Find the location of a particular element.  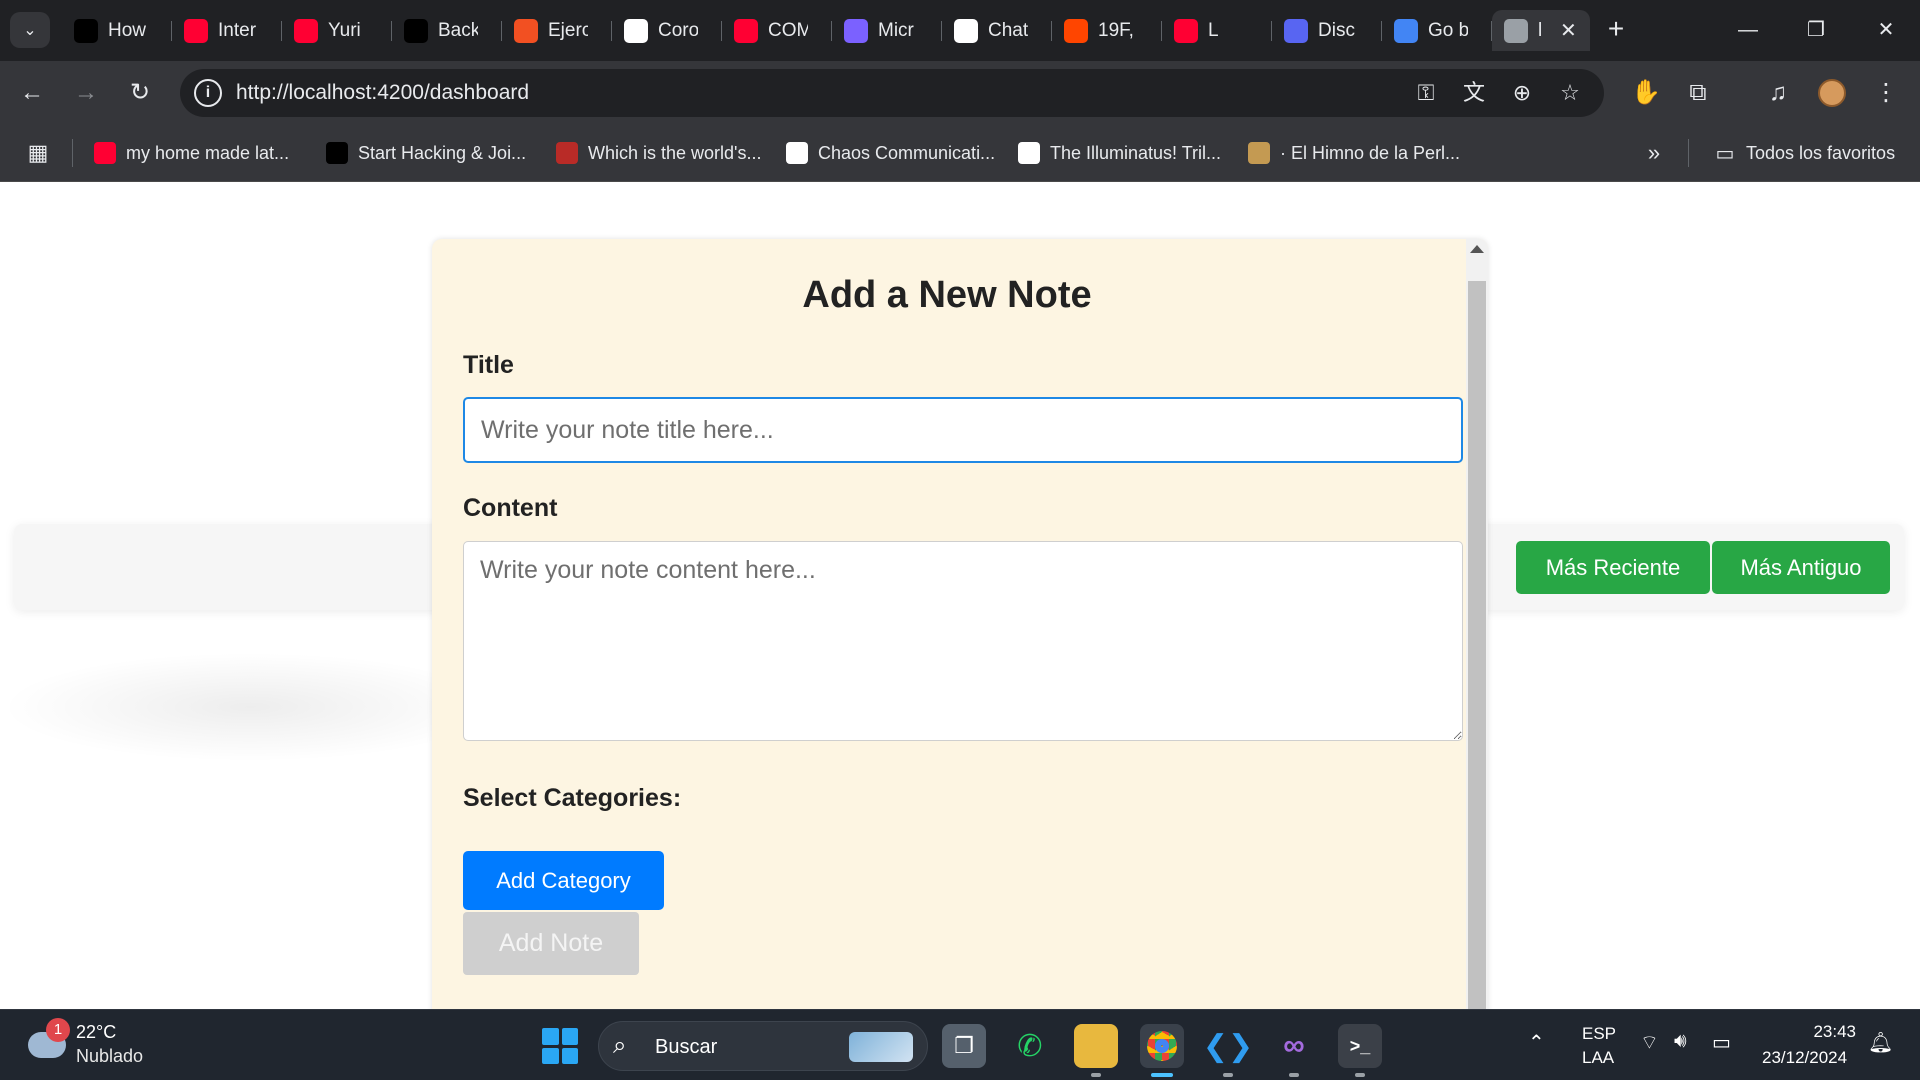

note-title-input is located at coordinates (963, 430).